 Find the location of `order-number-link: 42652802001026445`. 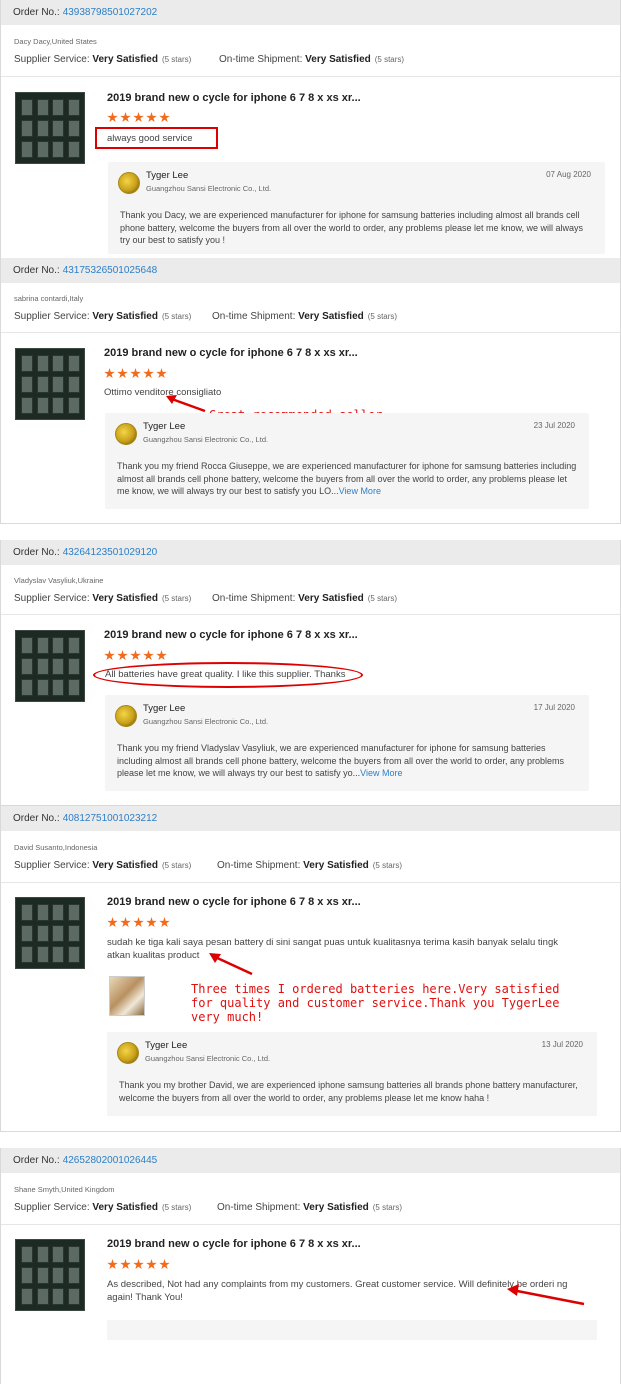

order-number-link: 42652802001026445 is located at coordinates (110, 1160).